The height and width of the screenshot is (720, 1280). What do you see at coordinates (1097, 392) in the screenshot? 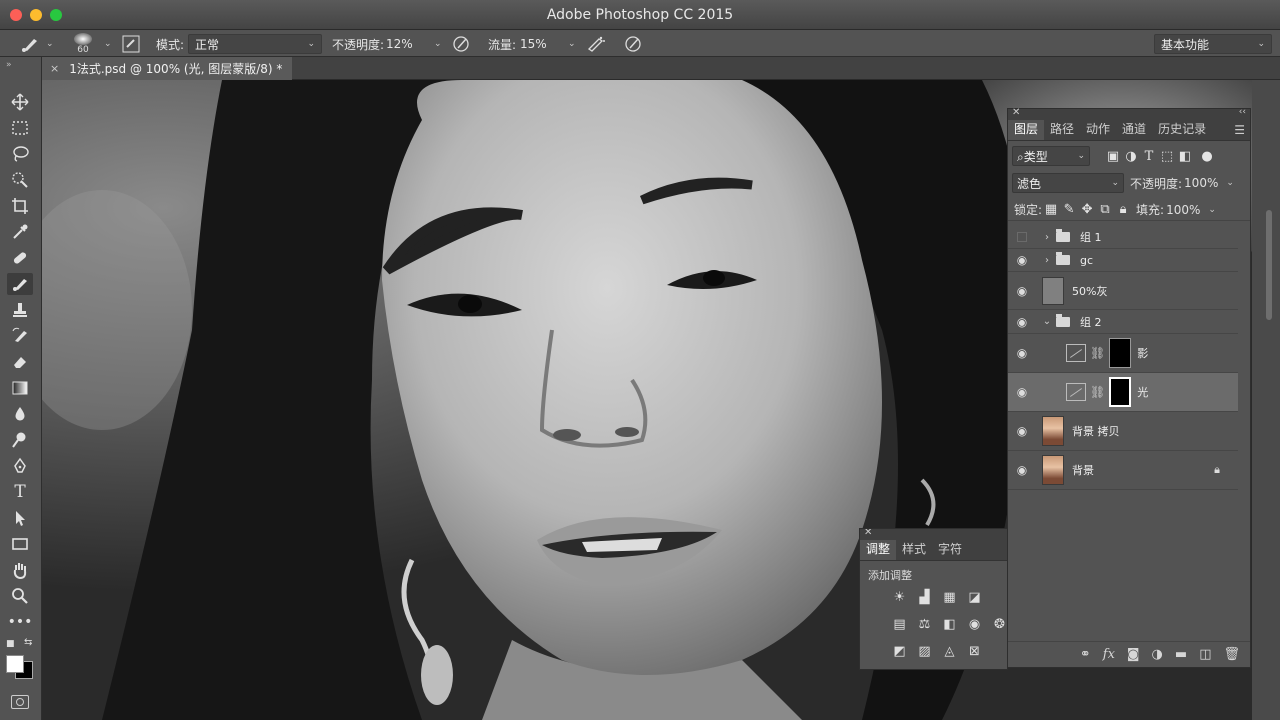
I see `chain-link-icon: ⛓︎` at bounding box center [1097, 392].